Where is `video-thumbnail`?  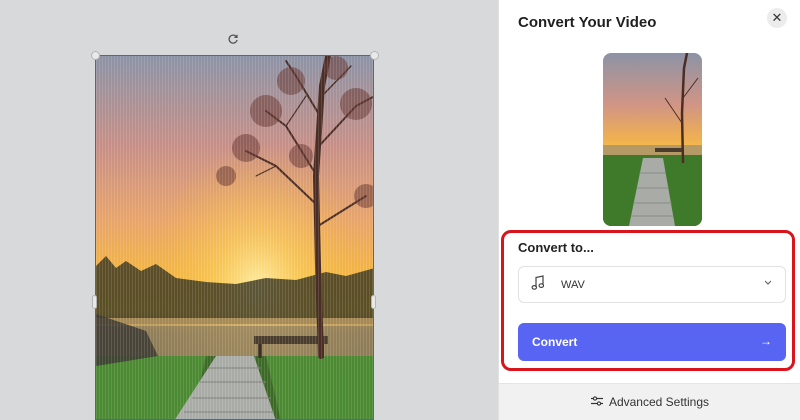 video-thumbnail is located at coordinates (652, 139).